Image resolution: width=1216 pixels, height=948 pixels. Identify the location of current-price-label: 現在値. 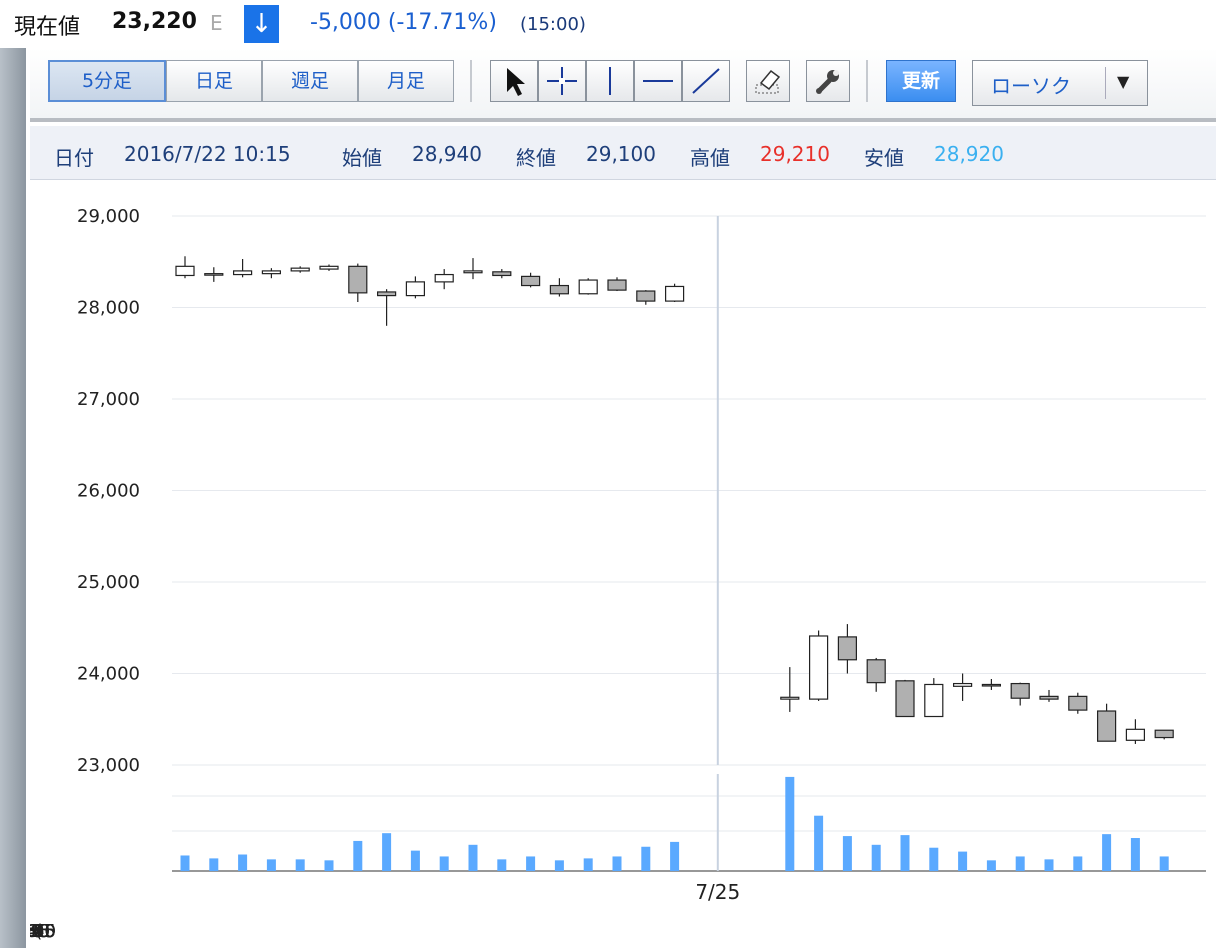
(47, 27).